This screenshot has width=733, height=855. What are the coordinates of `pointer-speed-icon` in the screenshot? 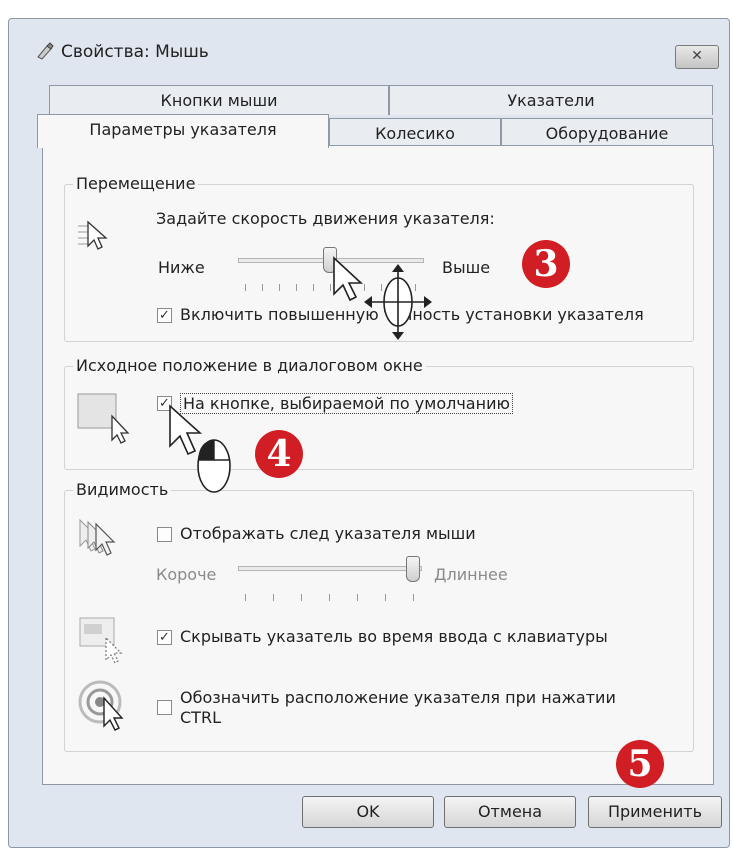 It's located at (93, 235).